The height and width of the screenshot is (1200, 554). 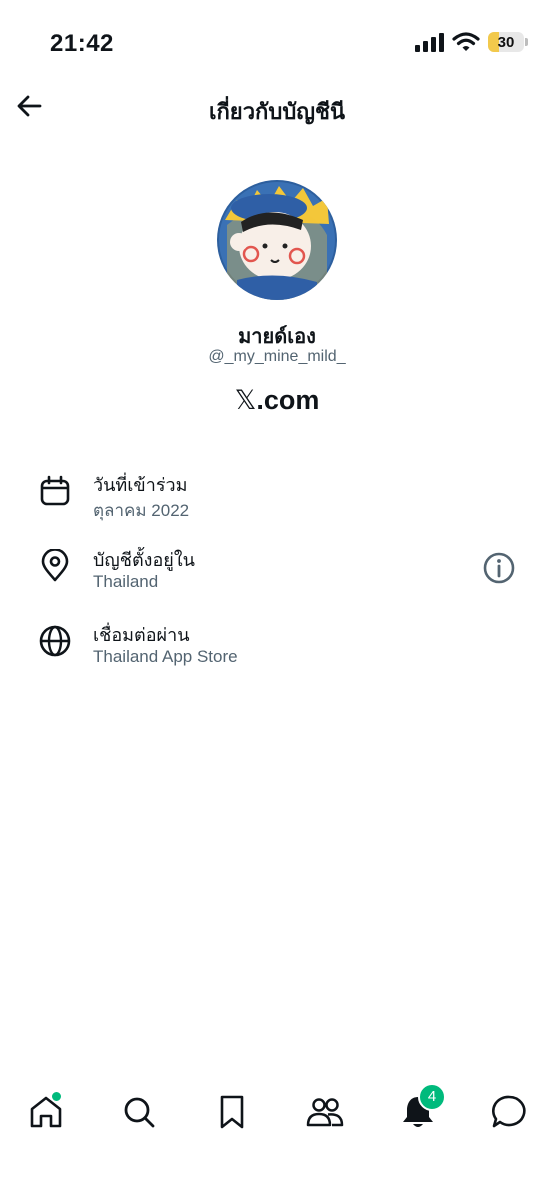 I want to click on page-header: เกี่ยวกับบัญชีนี, so click(x=277, y=108).